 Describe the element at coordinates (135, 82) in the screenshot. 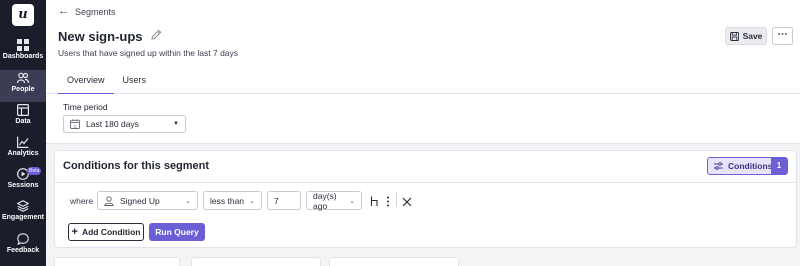

I see `tab-users: Users` at that location.